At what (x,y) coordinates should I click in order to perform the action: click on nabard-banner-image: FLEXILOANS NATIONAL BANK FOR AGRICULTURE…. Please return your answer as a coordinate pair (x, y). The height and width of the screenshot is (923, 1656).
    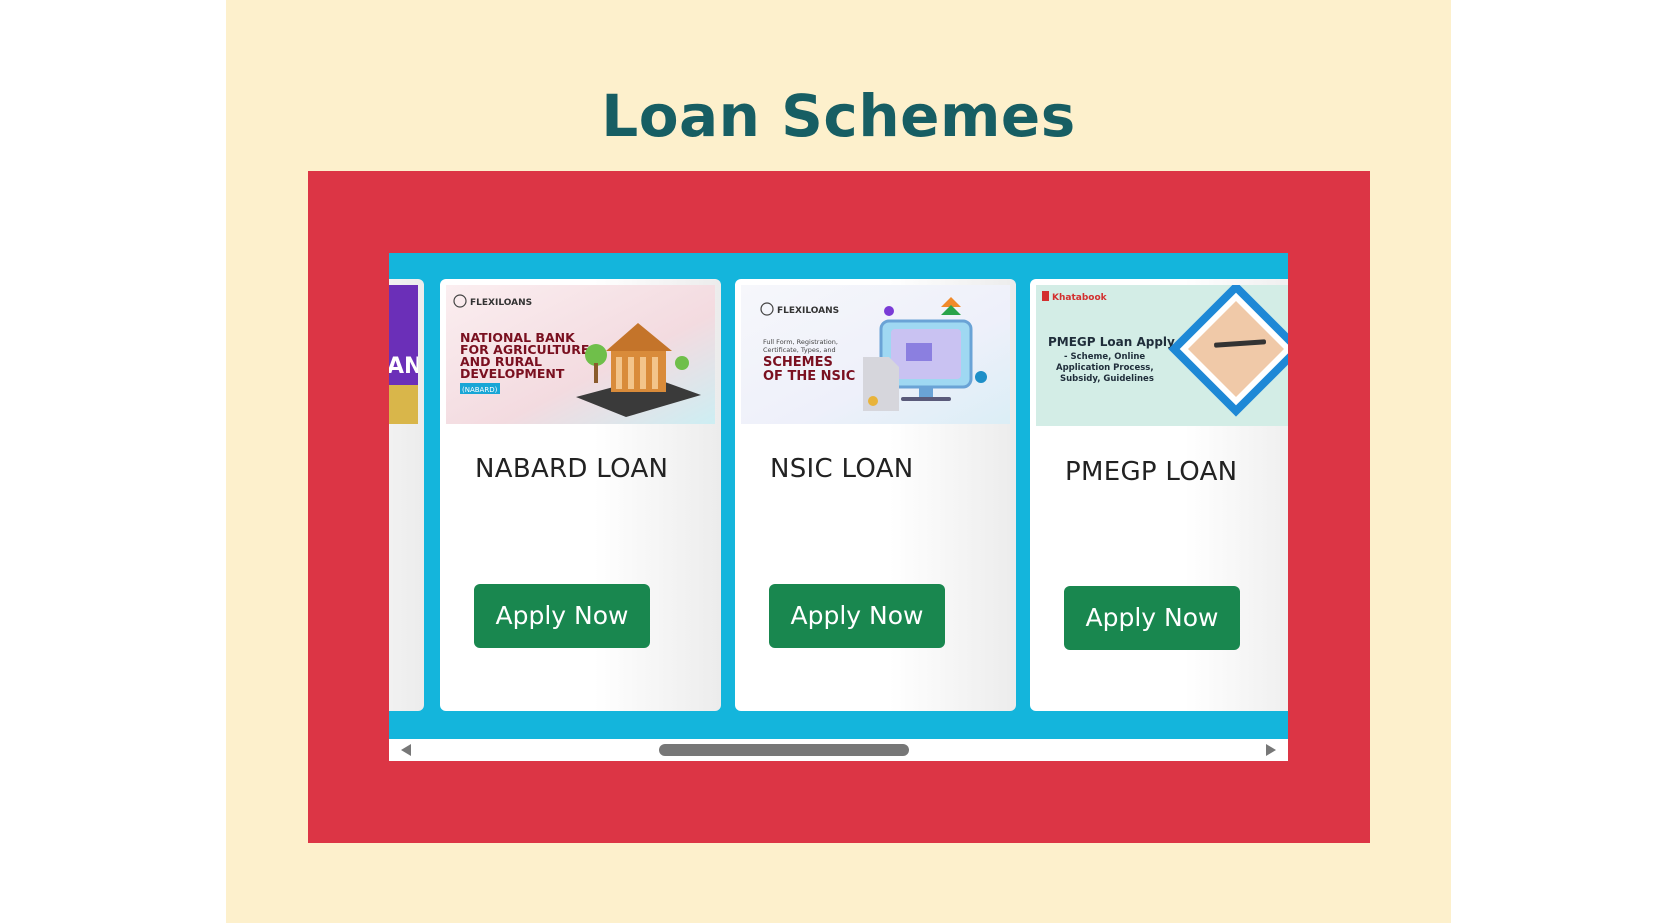
    Looking at the image, I should click on (580, 354).